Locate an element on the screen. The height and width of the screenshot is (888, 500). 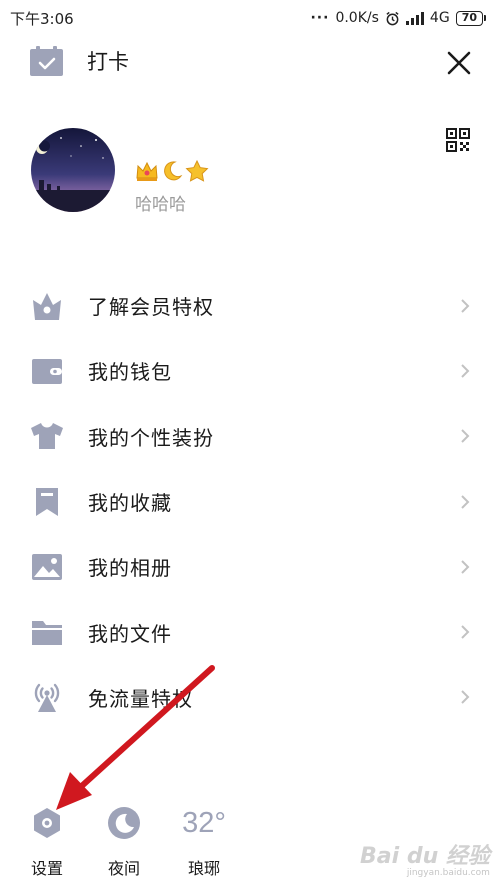
close-icon is located at coordinates (459, 63).